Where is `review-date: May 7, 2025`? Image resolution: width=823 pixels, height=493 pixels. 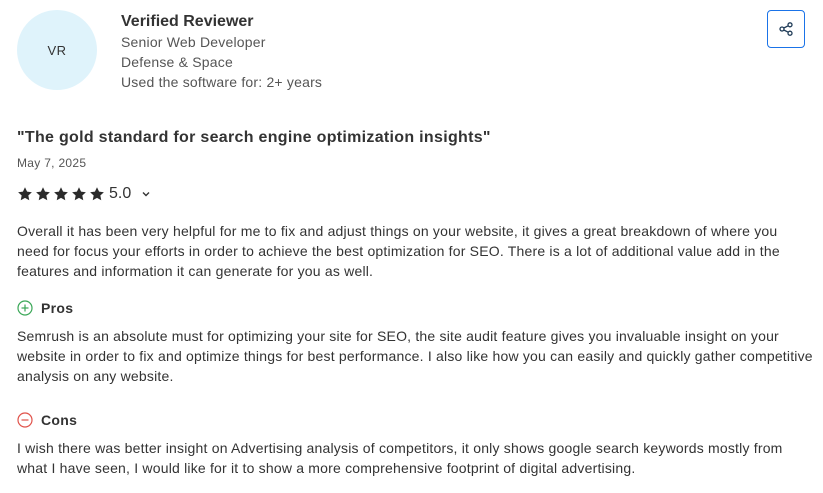 review-date: May 7, 2025 is located at coordinates (52, 163).